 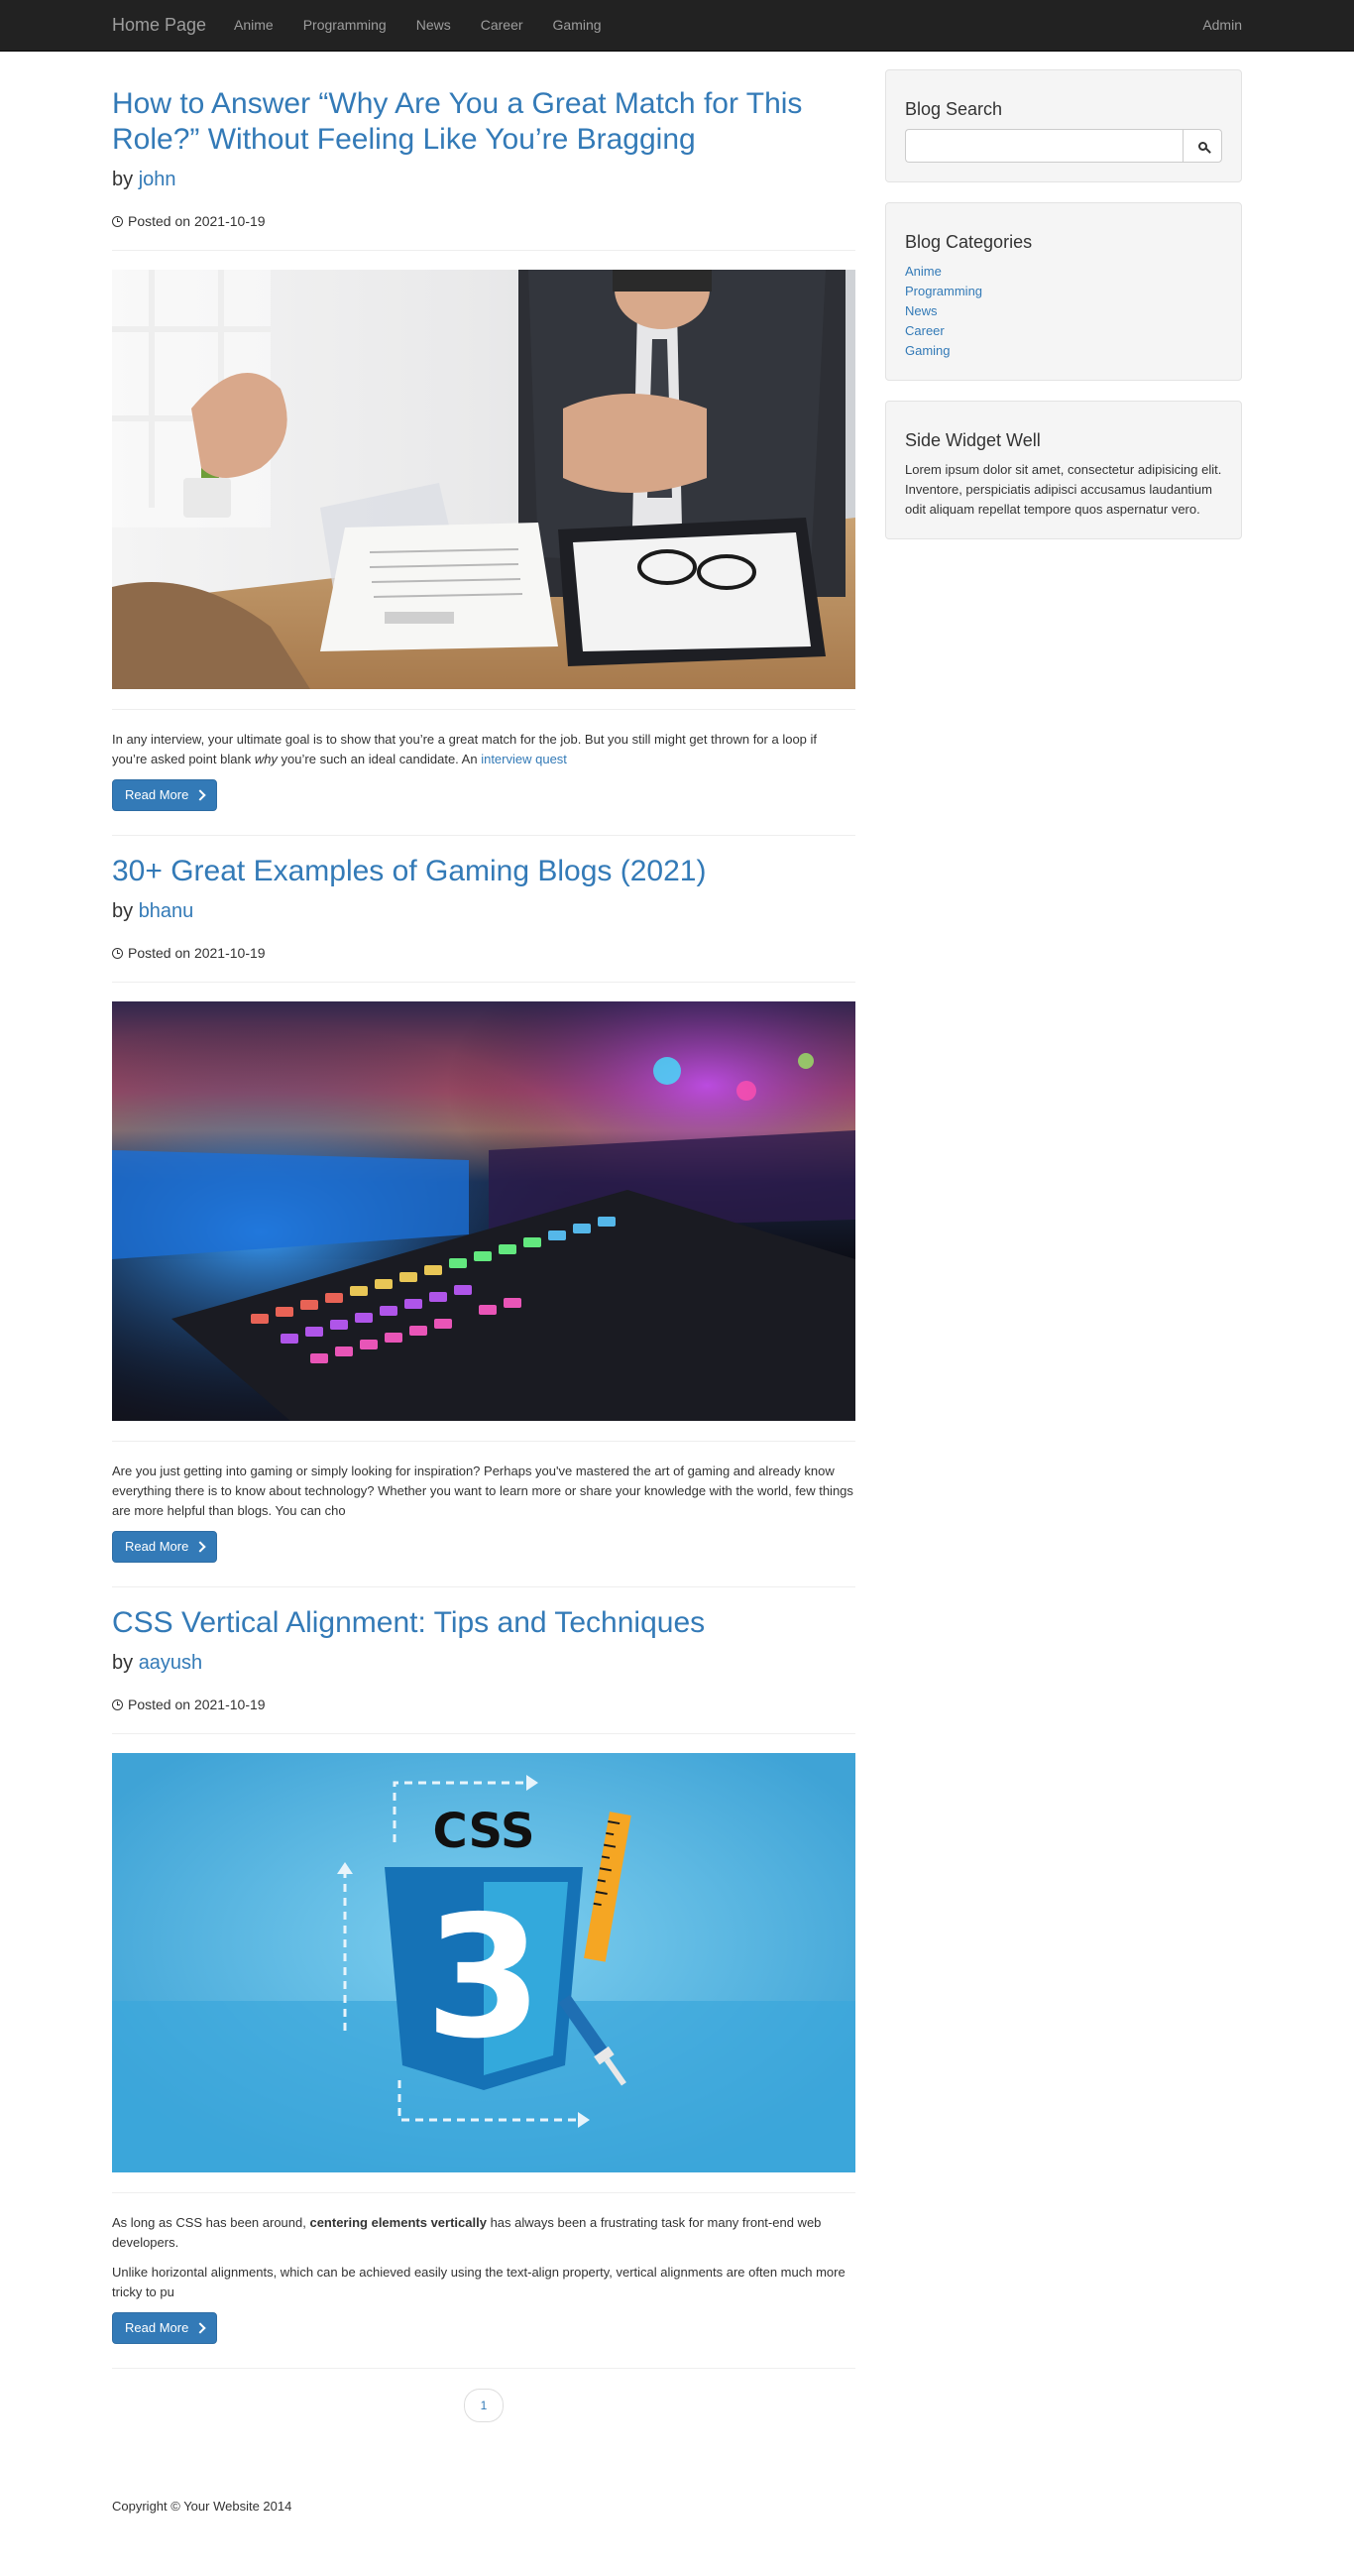 What do you see at coordinates (483, 911) in the screenshot?
I see `post-author: by bhanu` at bounding box center [483, 911].